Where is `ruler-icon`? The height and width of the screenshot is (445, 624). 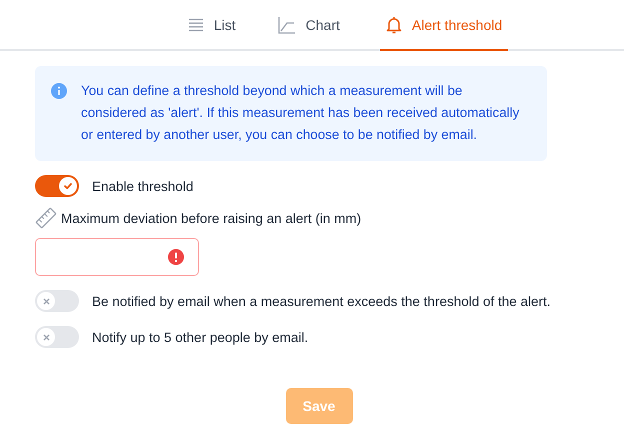 ruler-icon is located at coordinates (46, 218).